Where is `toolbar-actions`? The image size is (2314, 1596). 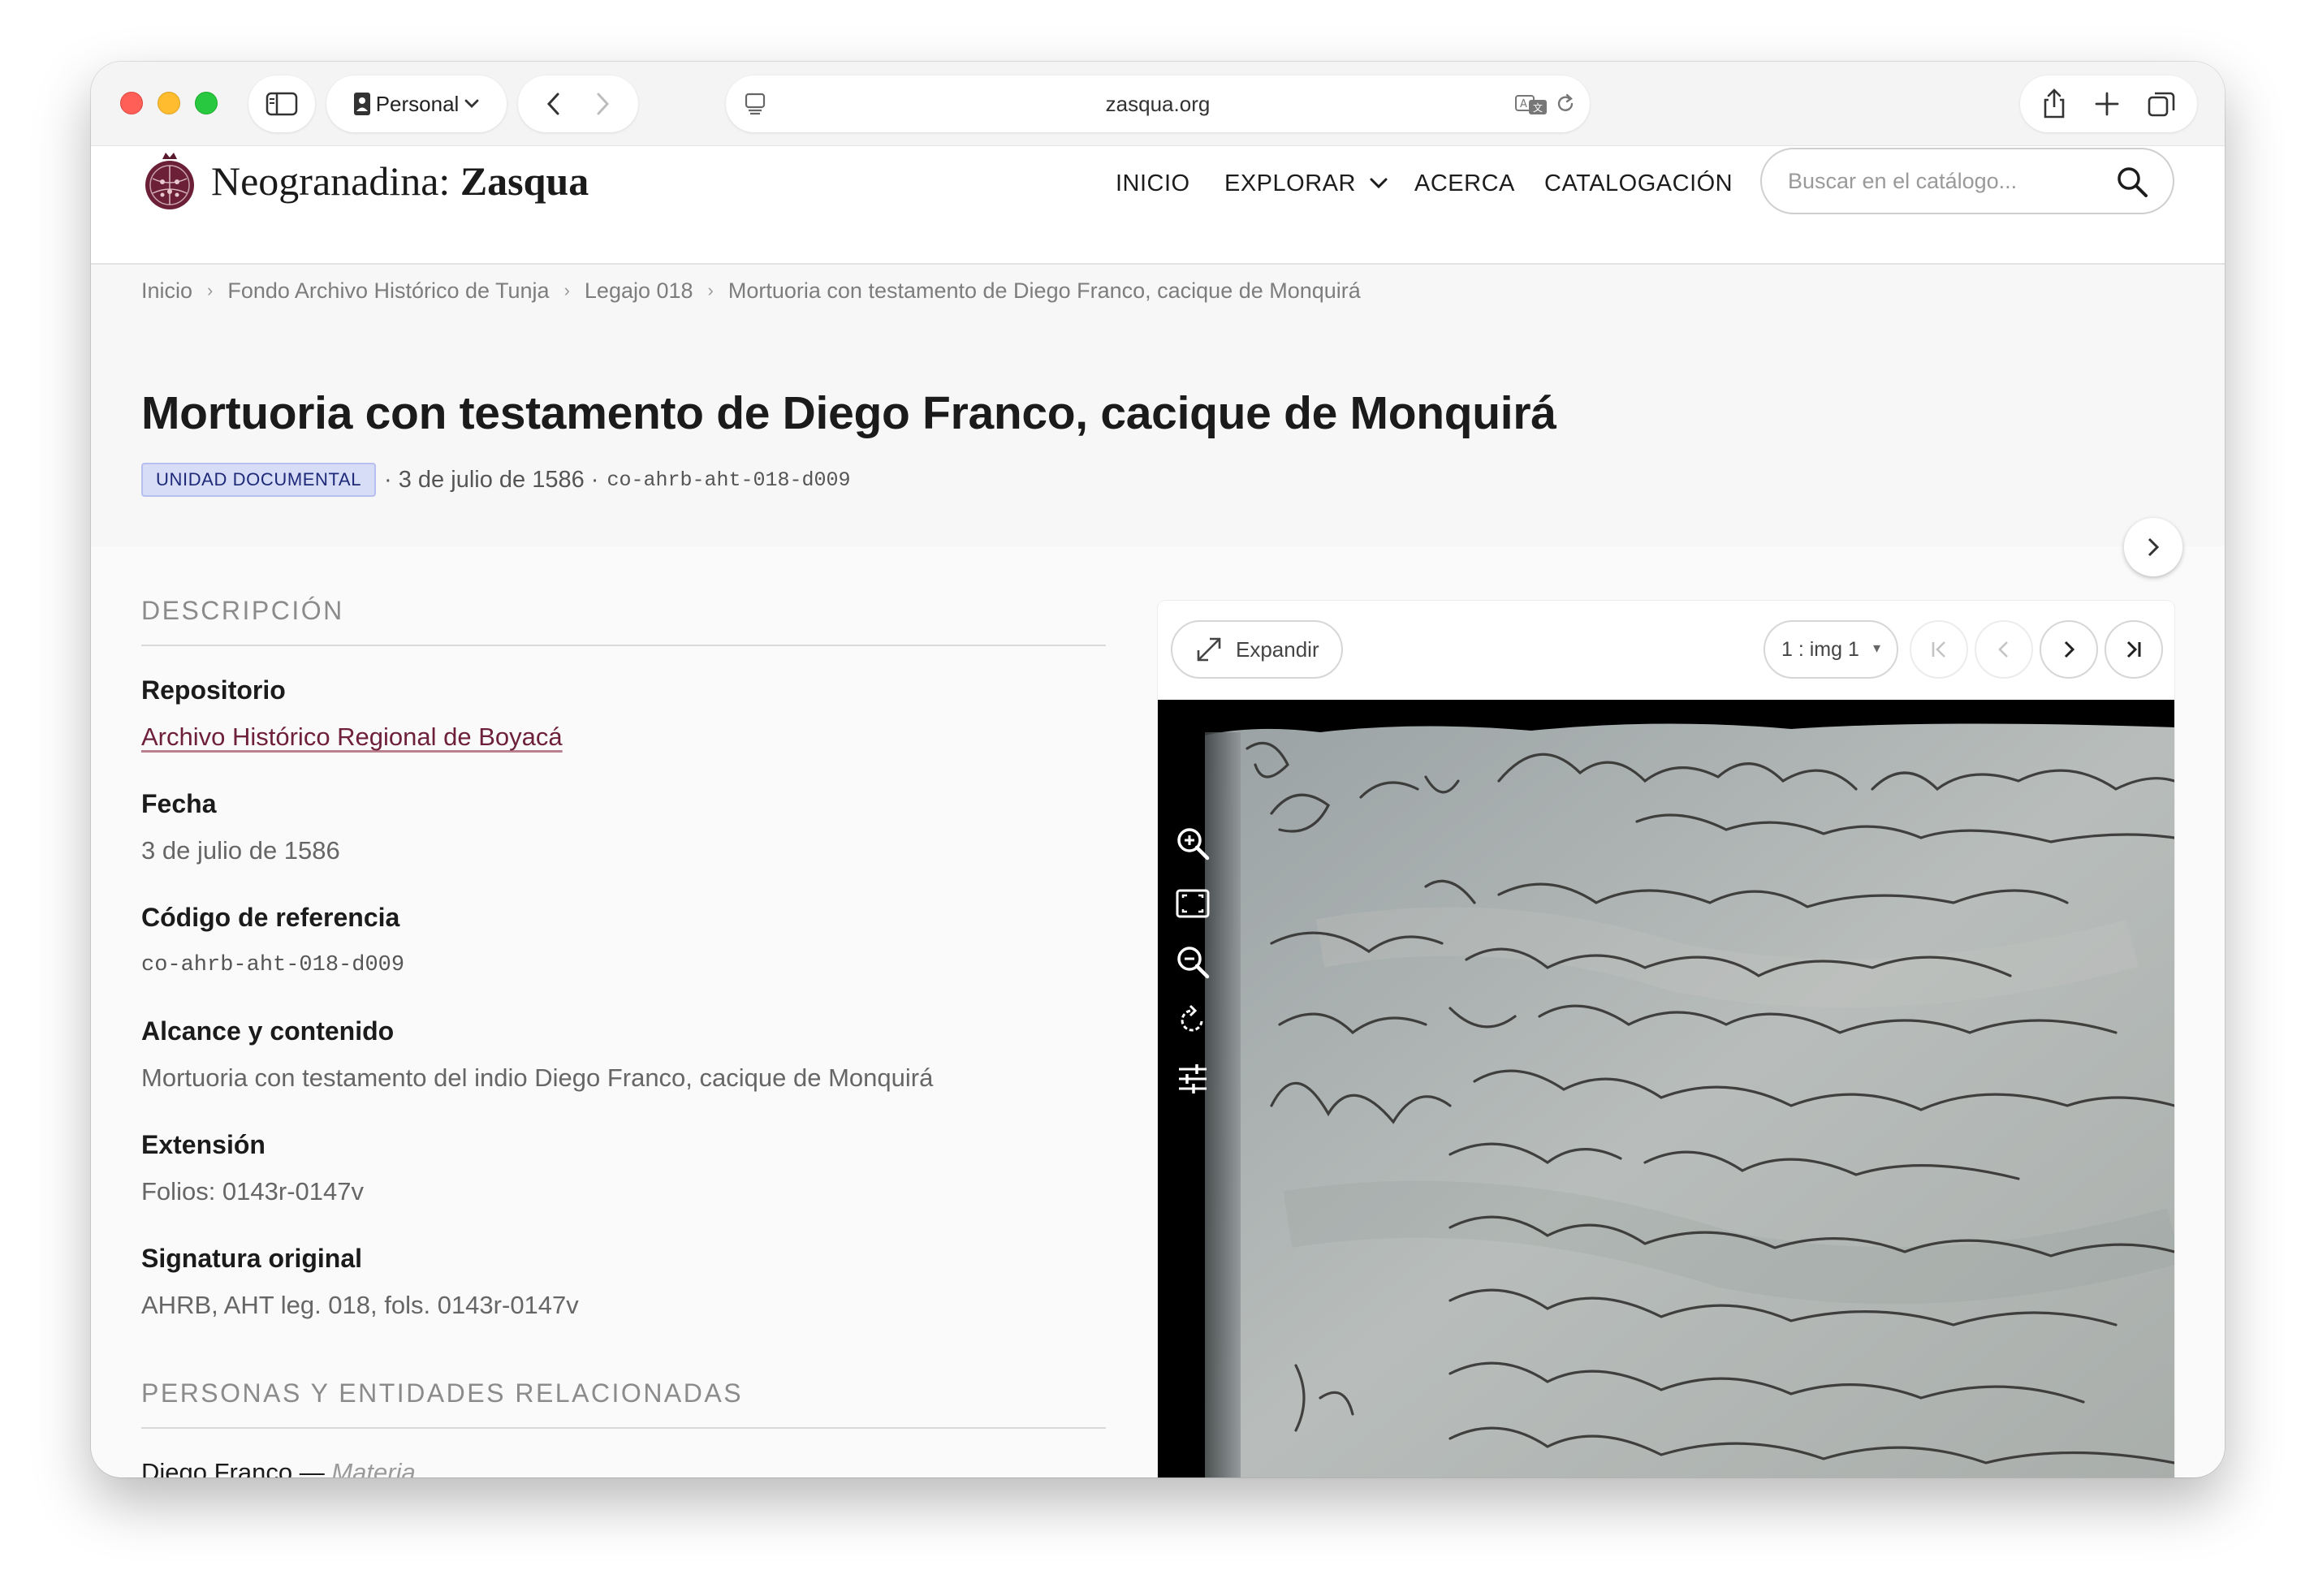
toolbar-actions is located at coordinates (2108, 103).